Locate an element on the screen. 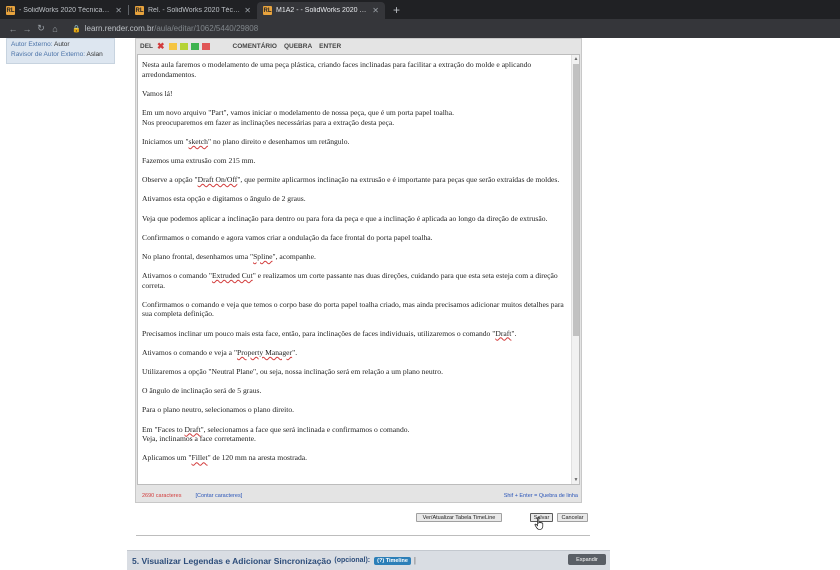 The image size is (840, 570). color-swatch-green is located at coordinates (194, 46).